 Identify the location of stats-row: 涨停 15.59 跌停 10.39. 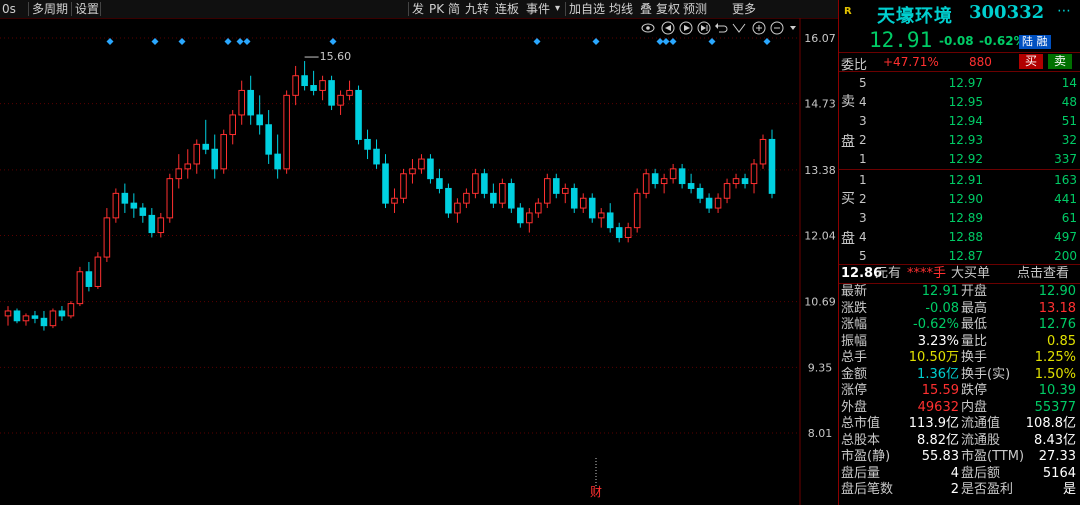
(959, 391).